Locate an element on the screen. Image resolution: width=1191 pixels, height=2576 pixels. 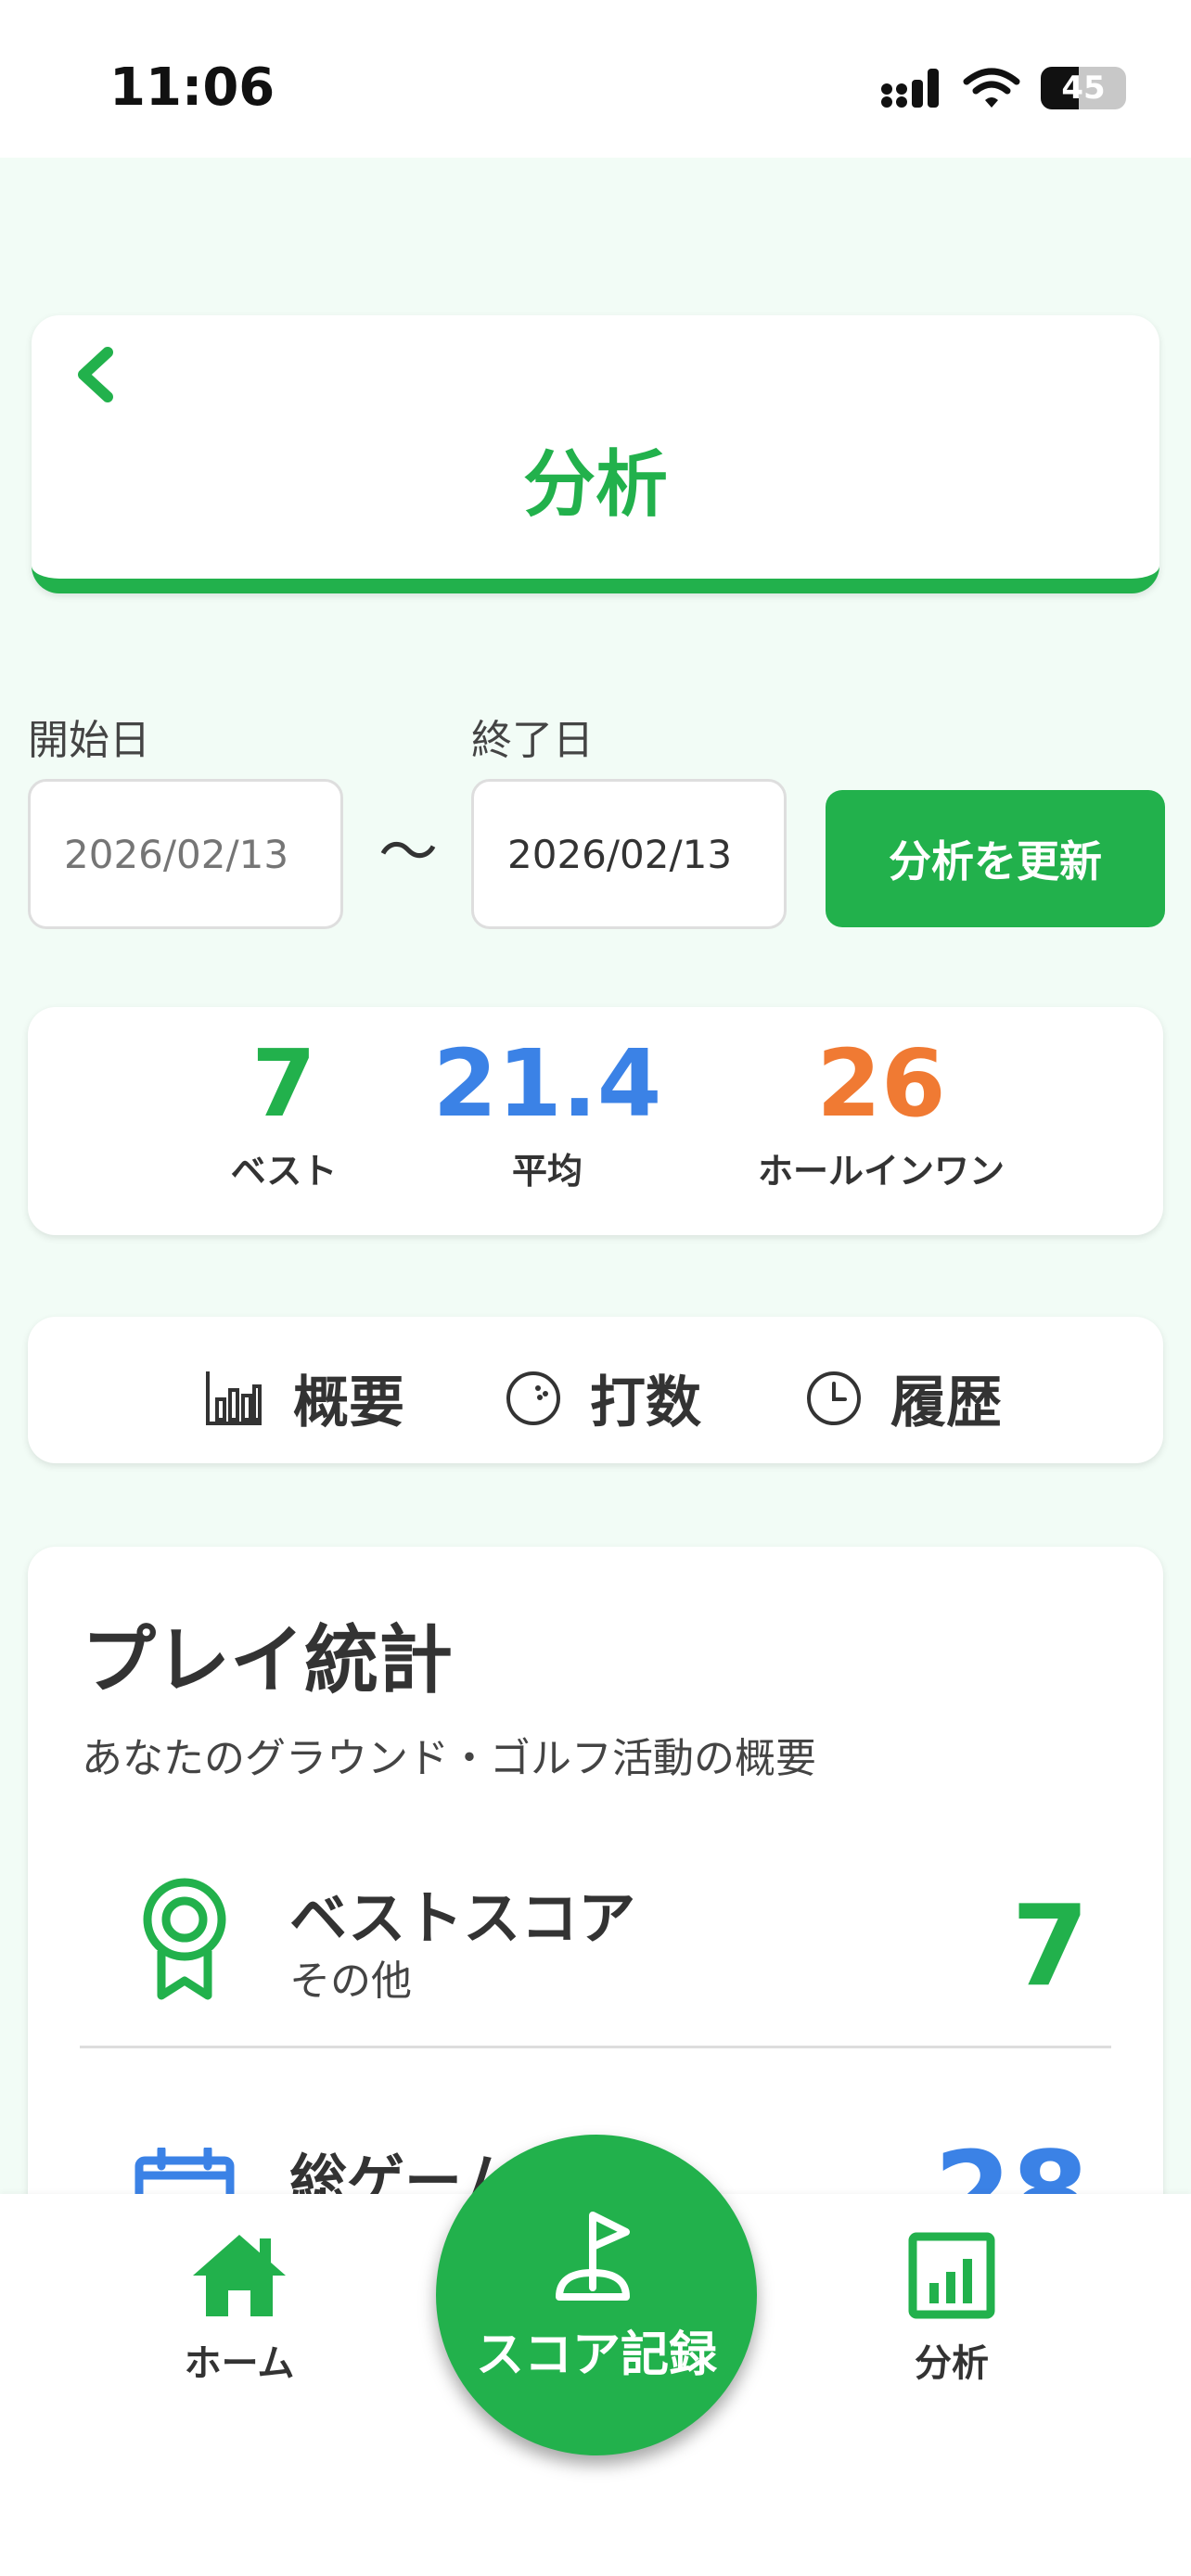
status-icons: 45 is located at coordinates (1003, 88).